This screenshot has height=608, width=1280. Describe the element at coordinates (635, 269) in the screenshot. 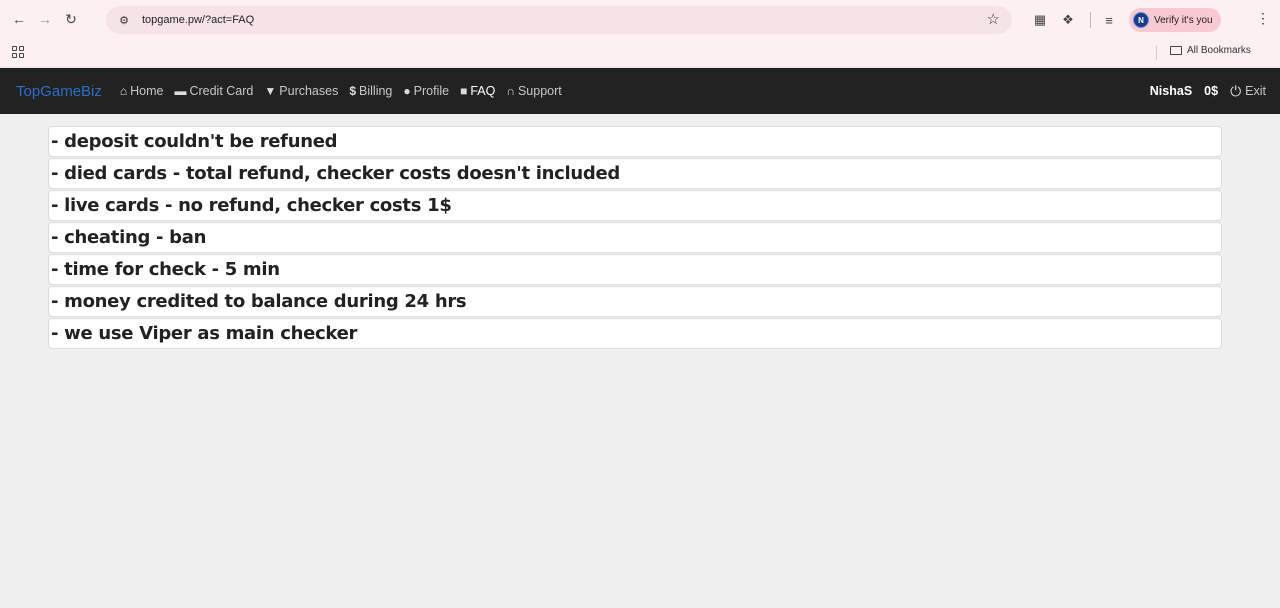

I see `faq-item: - time for check - 5 min` at that location.